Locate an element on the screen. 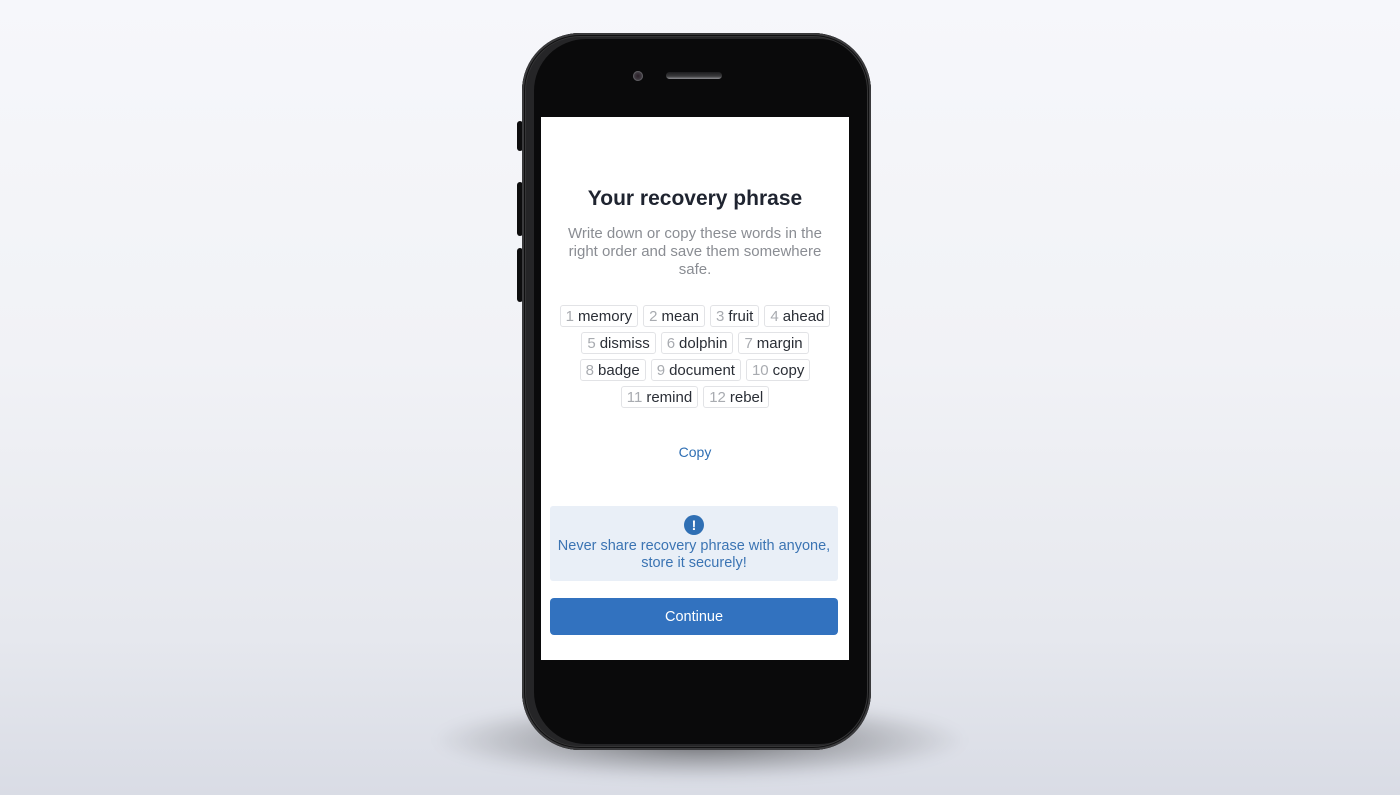  page-title: Your recovery phrase is located at coordinates (695, 198).